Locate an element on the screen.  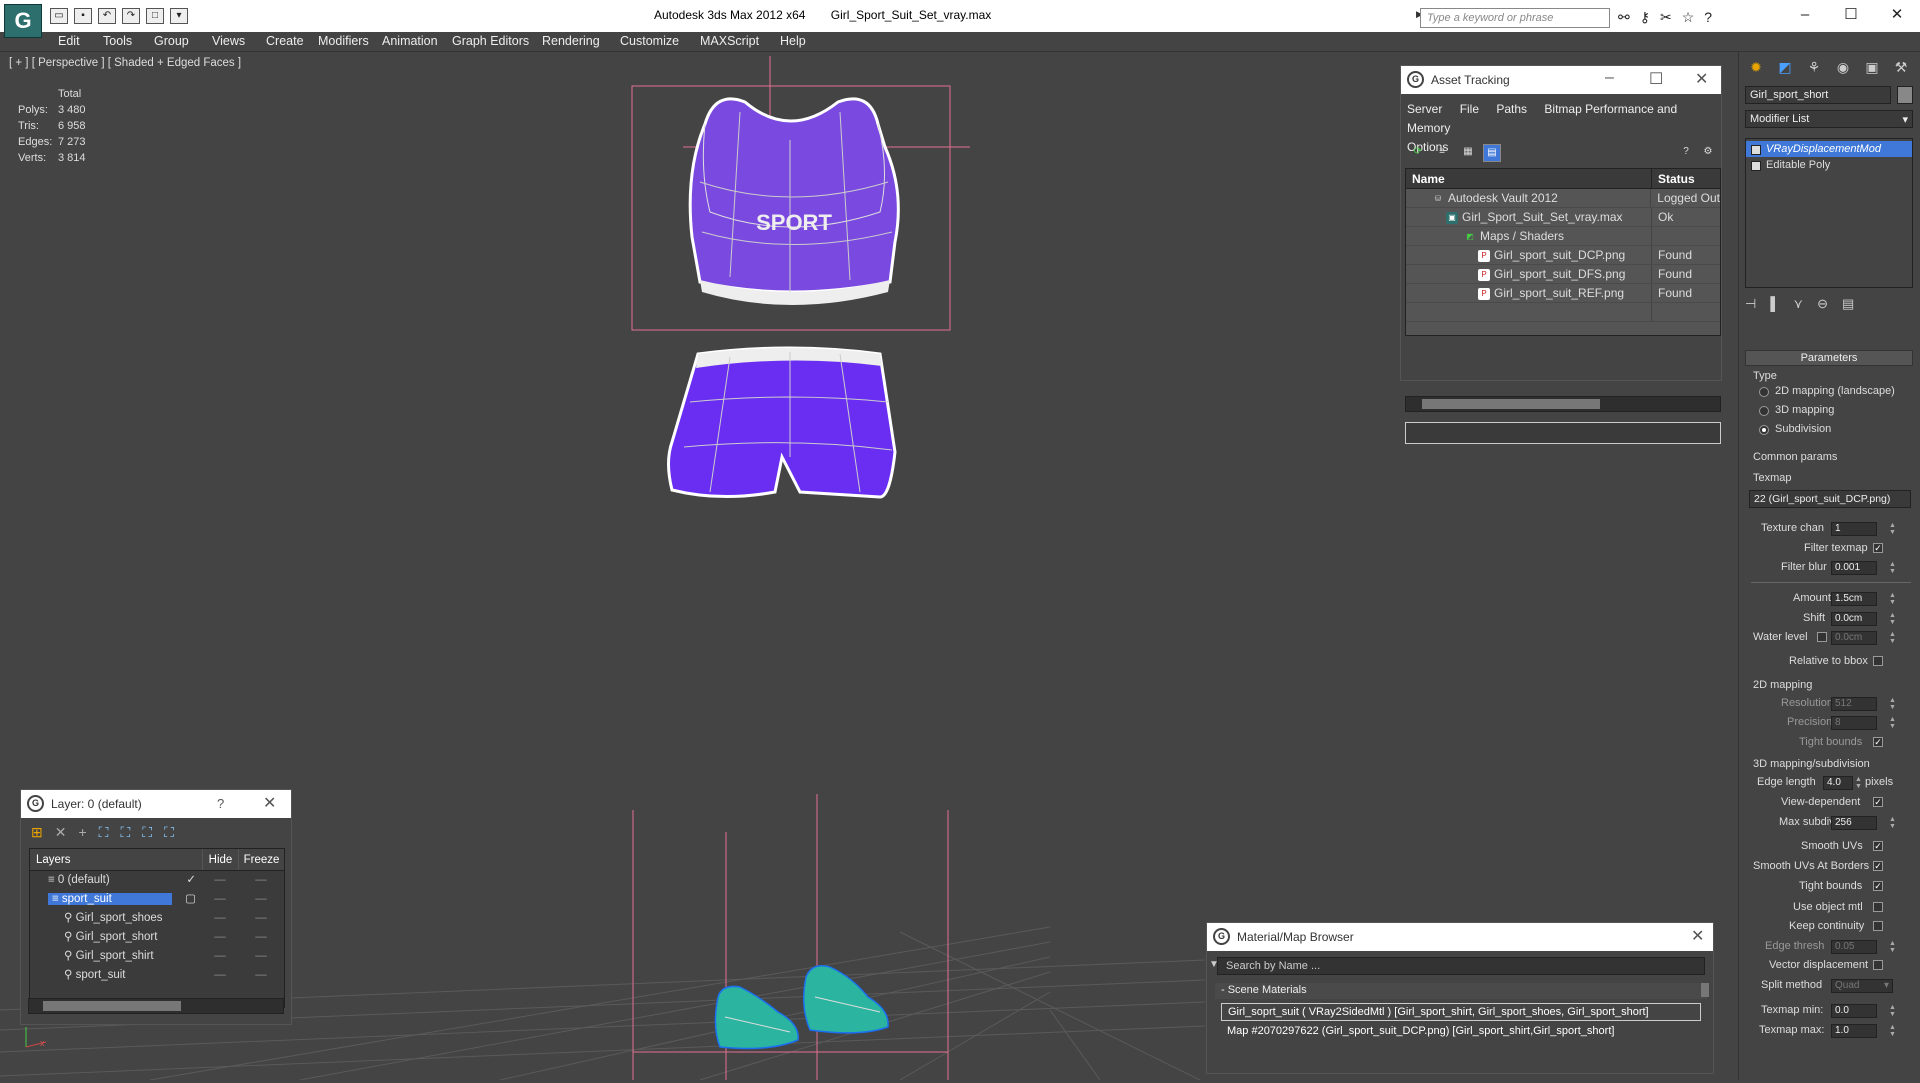
configure-sets-icon: ▤ is located at coordinates (1848, 304).